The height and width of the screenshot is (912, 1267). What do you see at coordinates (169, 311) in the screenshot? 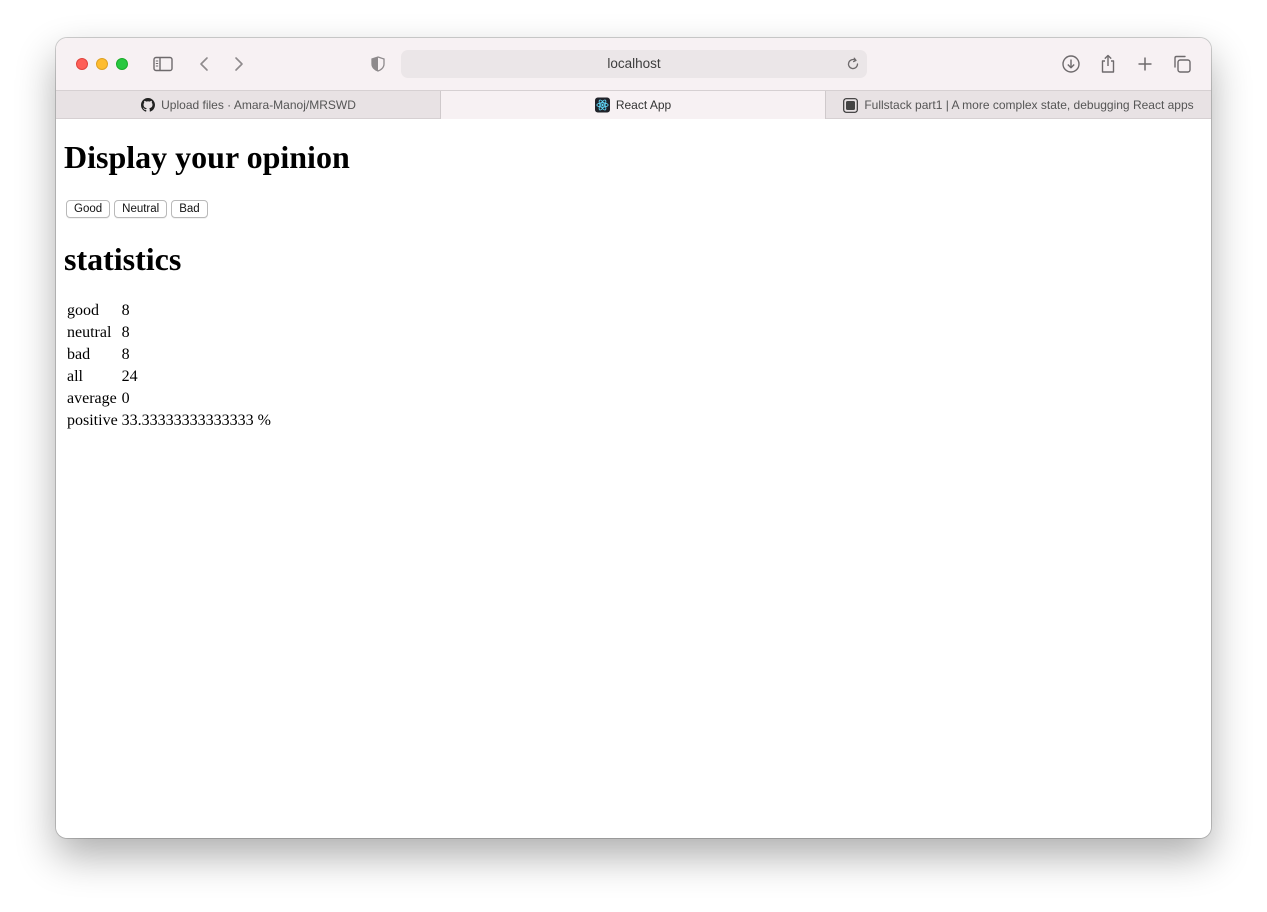
I see `table-row: good 8` at bounding box center [169, 311].